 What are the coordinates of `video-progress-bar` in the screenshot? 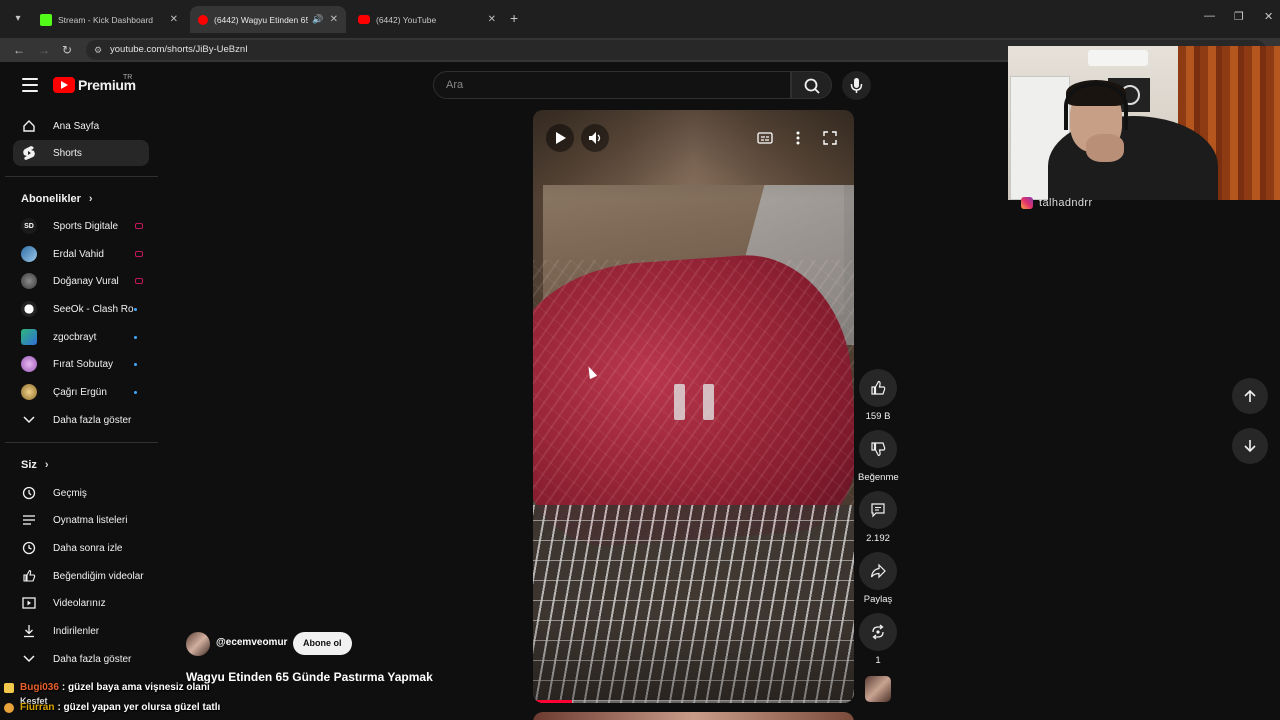 It's located at (693, 701).